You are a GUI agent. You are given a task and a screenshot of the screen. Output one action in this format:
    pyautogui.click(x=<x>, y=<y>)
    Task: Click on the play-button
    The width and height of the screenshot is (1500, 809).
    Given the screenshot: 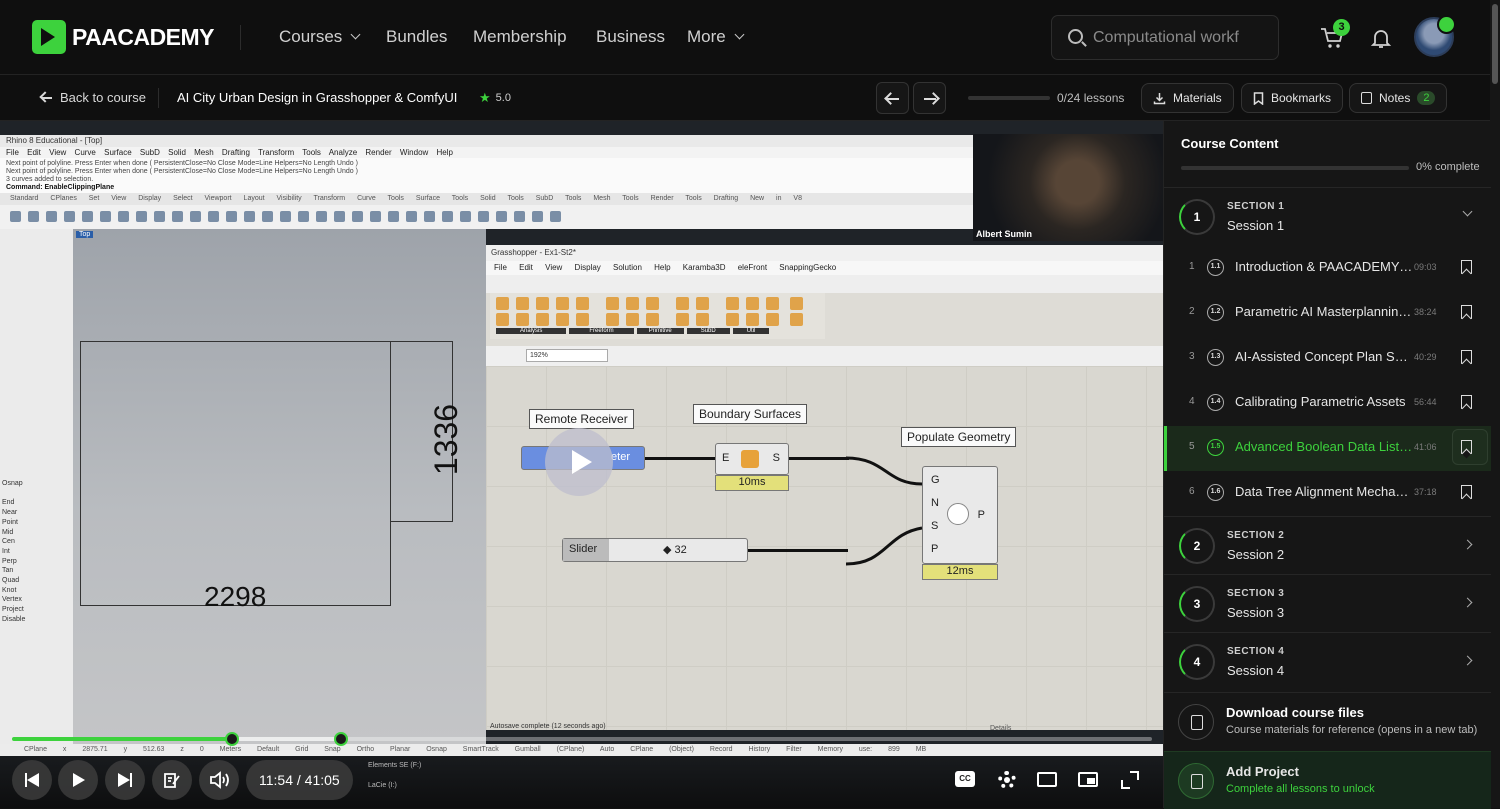 What is the action you would take?
    pyautogui.click(x=78, y=780)
    